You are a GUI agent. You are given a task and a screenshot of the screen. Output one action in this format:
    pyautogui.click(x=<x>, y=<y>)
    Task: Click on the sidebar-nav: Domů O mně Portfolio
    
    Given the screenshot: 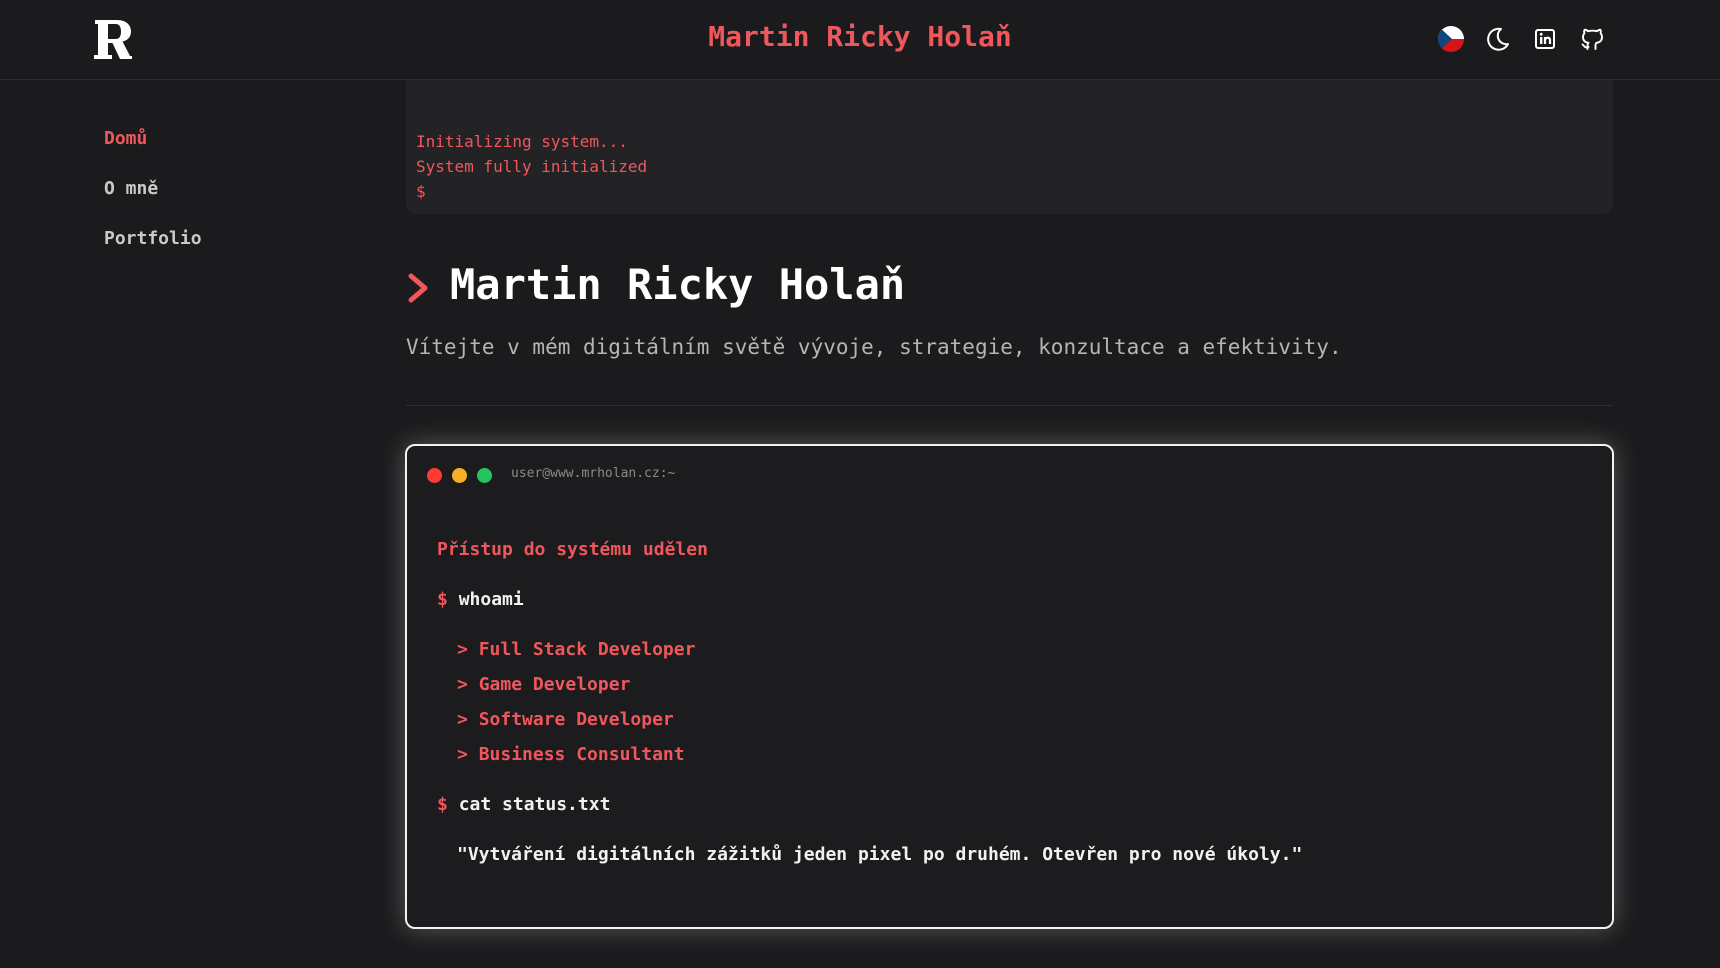 What is the action you would take?
    pyautogui.click(x=153, y=203)
    